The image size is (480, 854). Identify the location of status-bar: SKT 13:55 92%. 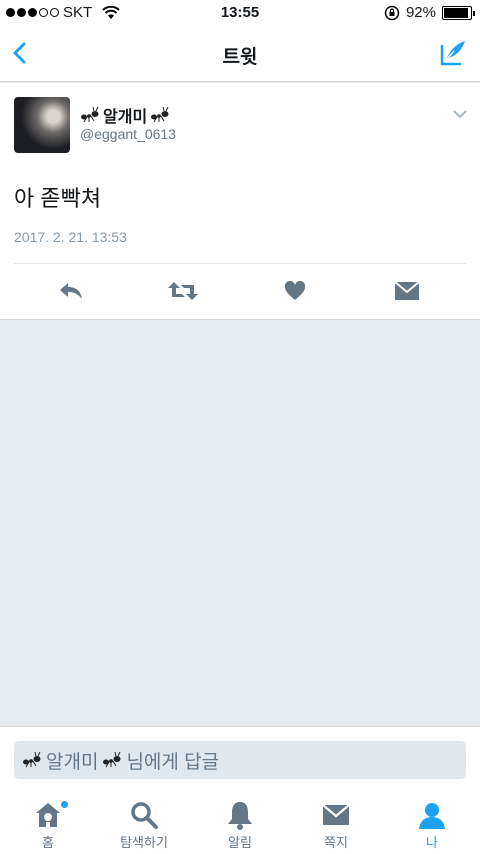
(240, 13).